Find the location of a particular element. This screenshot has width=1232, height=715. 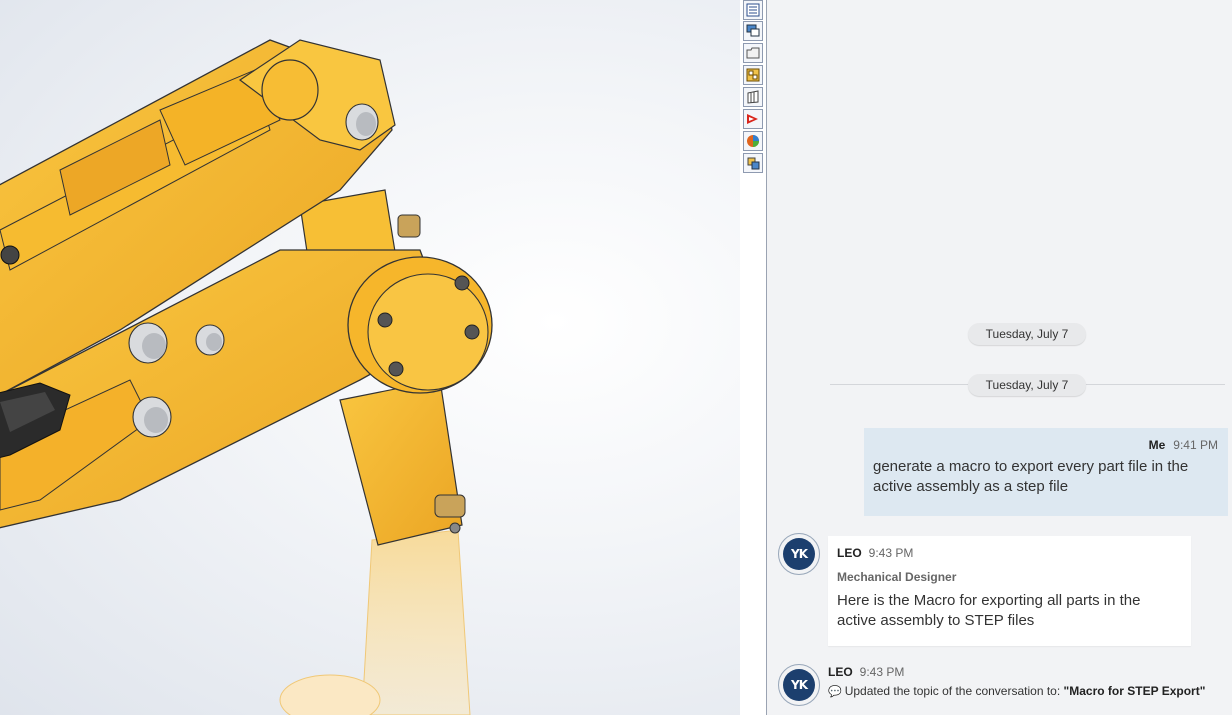

custom-properties-icon is located at coordinates (753, 163).